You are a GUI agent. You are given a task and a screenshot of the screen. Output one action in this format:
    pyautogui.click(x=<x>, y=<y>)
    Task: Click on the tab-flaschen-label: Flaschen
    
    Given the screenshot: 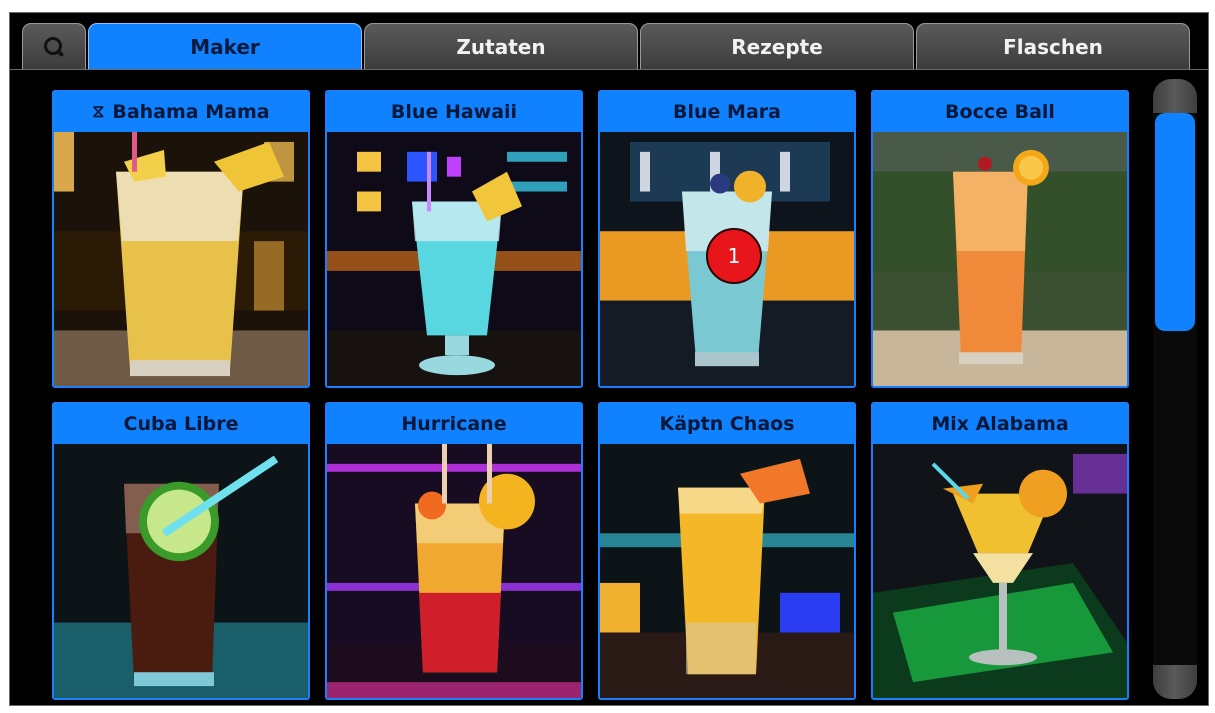 What is the action you would take?
    pyautogui.click(x=1053, y=46)
    